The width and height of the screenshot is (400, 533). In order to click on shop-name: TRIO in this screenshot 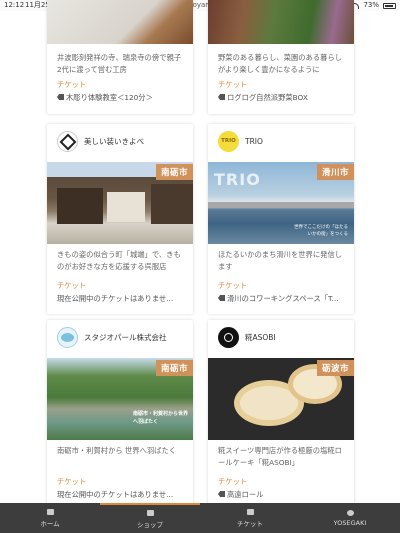, I will do `click(254, 141)`.